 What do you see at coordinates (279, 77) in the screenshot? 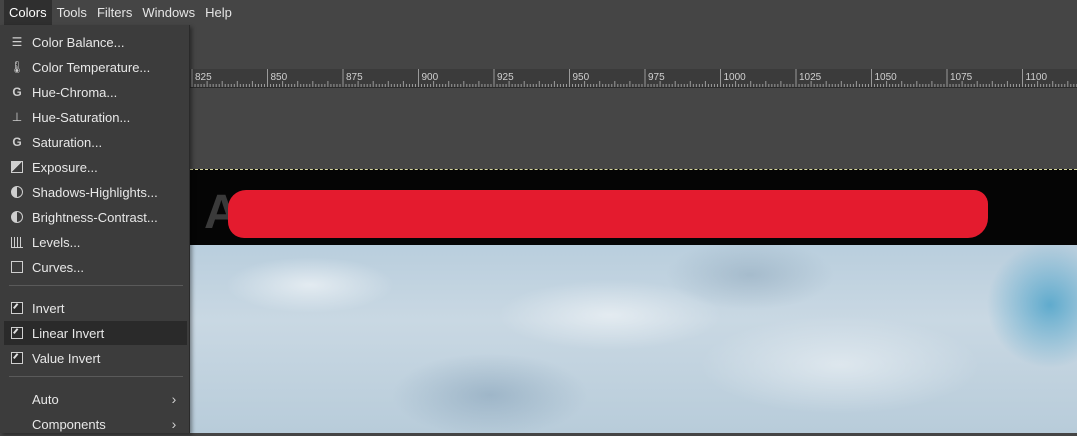
I see `ruler-label: 850` at bounding box center [279, 77].